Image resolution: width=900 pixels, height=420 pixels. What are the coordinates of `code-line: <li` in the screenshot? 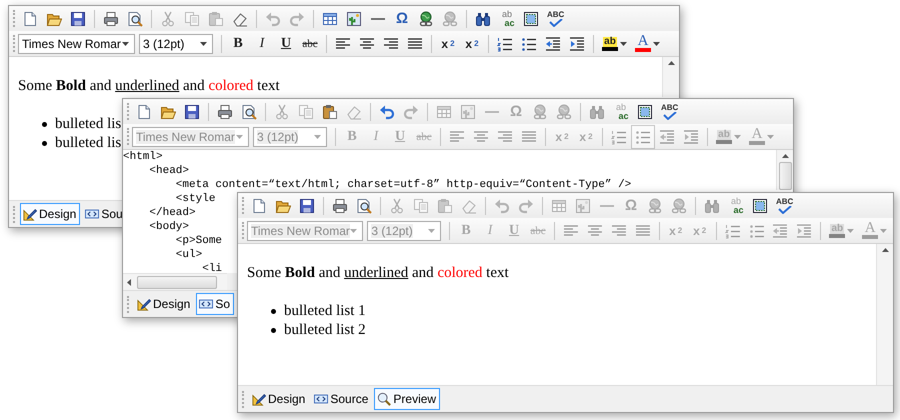 It's located at (211, 267).